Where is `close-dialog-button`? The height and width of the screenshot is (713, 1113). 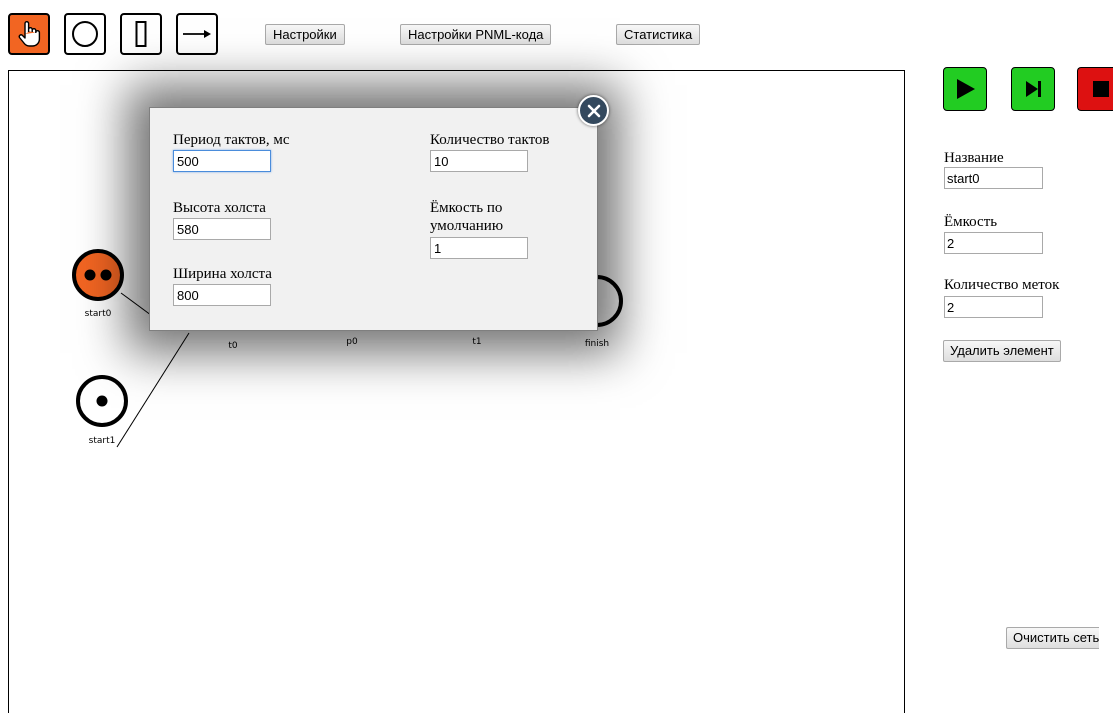 close-dialog-button is located at coordinates (593, 110).